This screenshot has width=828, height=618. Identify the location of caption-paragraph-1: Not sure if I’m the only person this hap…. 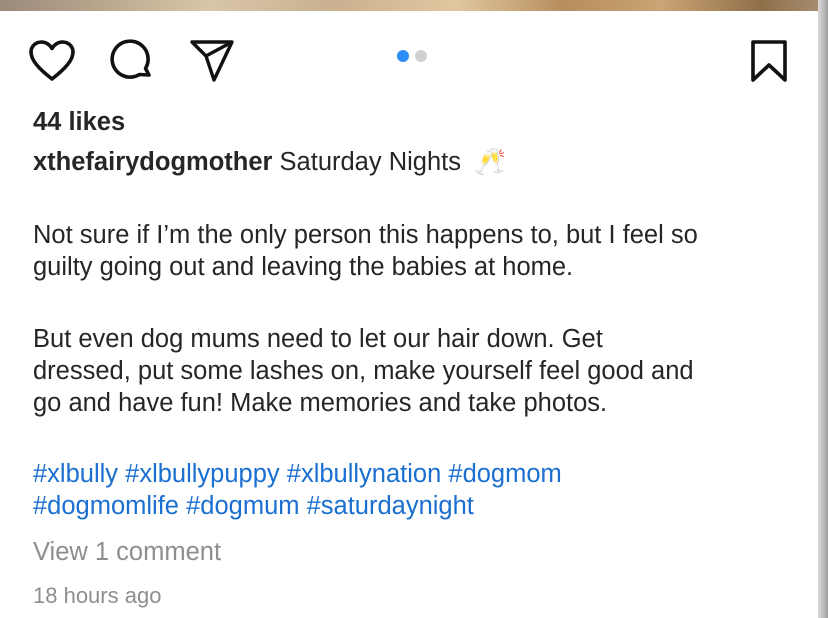
(418, 251).